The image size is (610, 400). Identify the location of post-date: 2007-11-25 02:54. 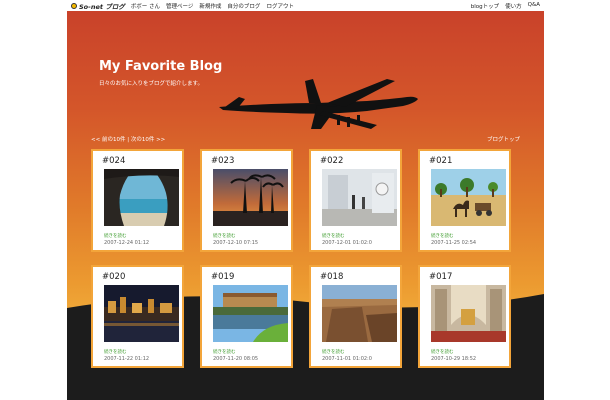
(454, 243).